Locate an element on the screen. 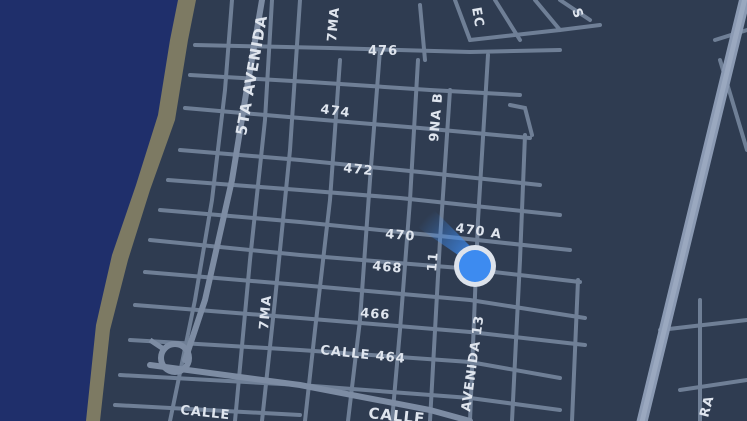 The image size is (747, 421). current-location-icon is located at coordinates (475, 266).